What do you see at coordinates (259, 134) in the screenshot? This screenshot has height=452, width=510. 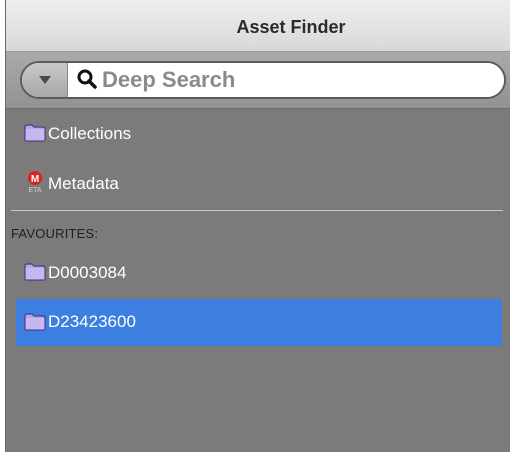 I see `nav-item-collections: Collections` at bounding box center [259, 134].